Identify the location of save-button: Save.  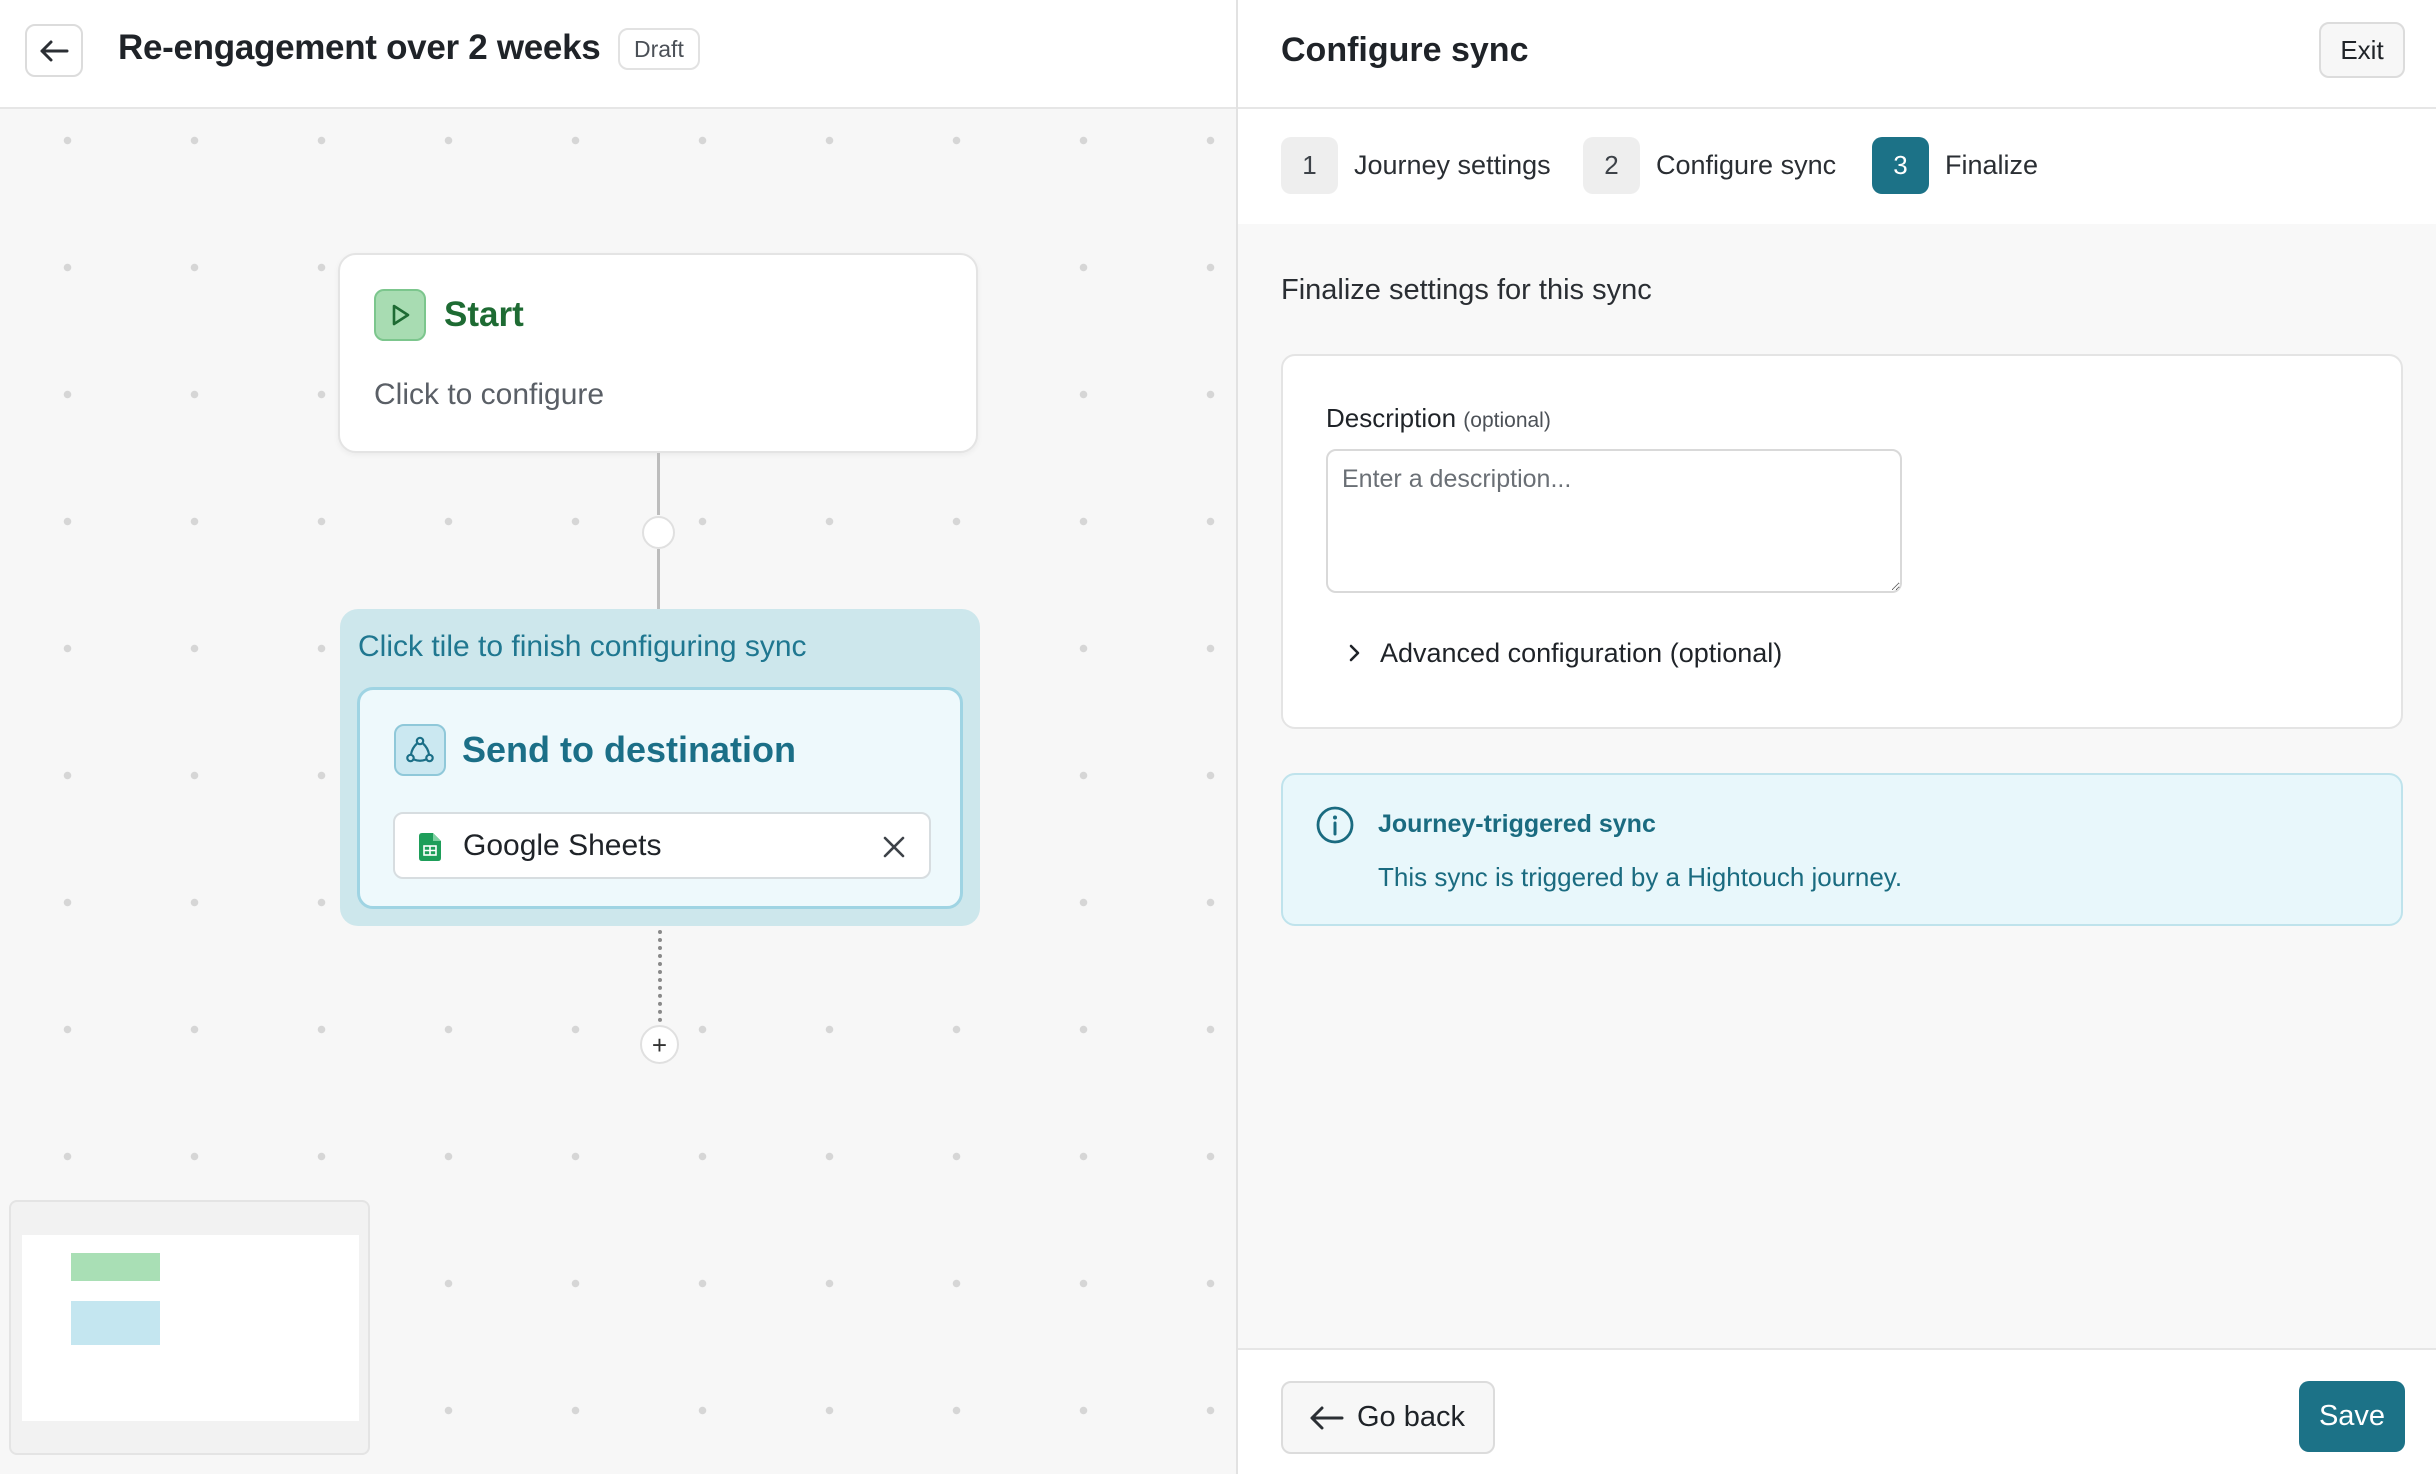
(2352, 1416).